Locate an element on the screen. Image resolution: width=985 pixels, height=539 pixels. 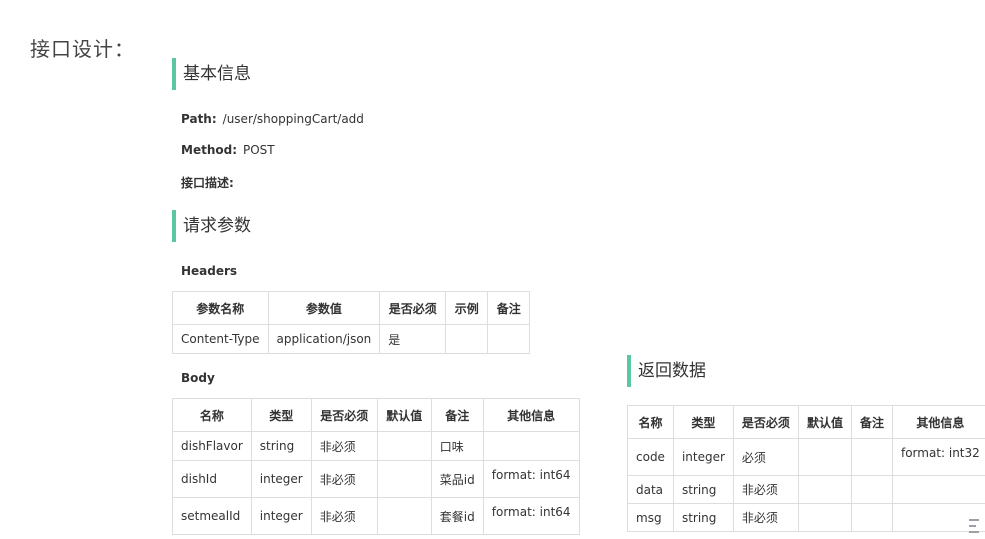
table-row: setmealId integer 非必须 套餐id format: int64 is located at coordinates (376, 516).